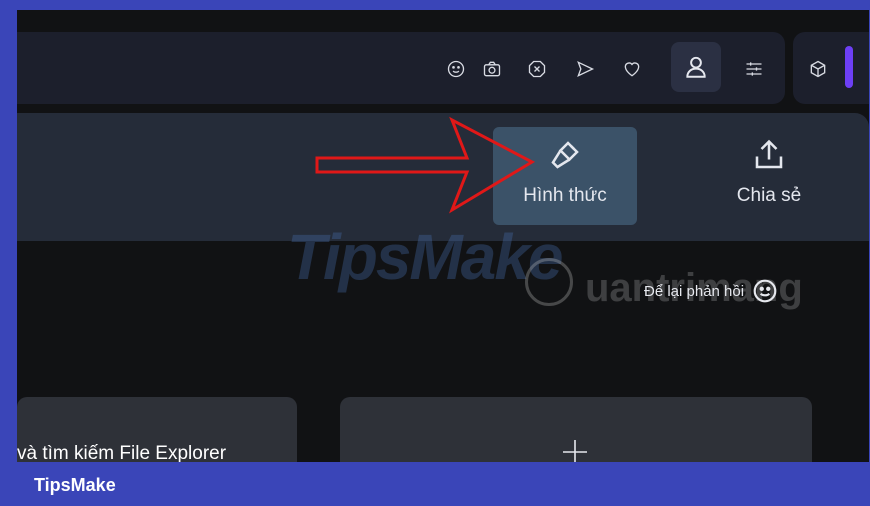  What do you see at coordinates (769, 176) in the screenshot?
I see `share-button: Chia sẻ` at bounding box center [769, 176].